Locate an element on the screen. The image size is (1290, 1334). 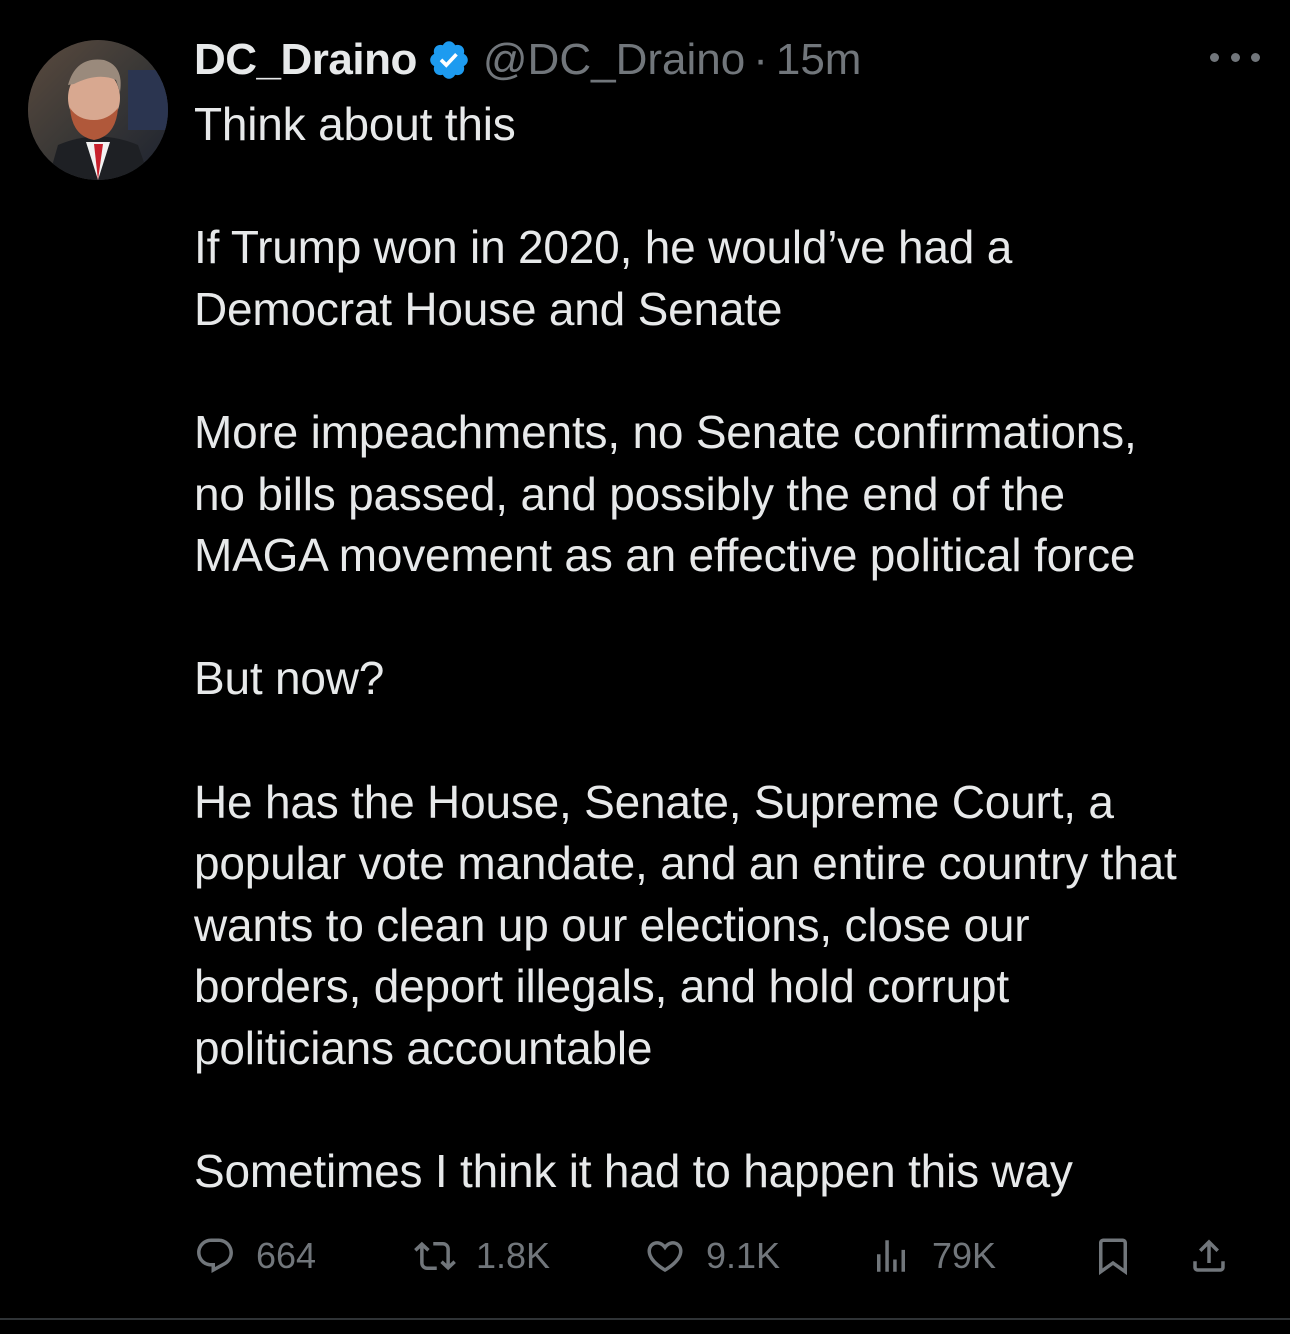
repost-icon is located at coordinates (435, 1256).